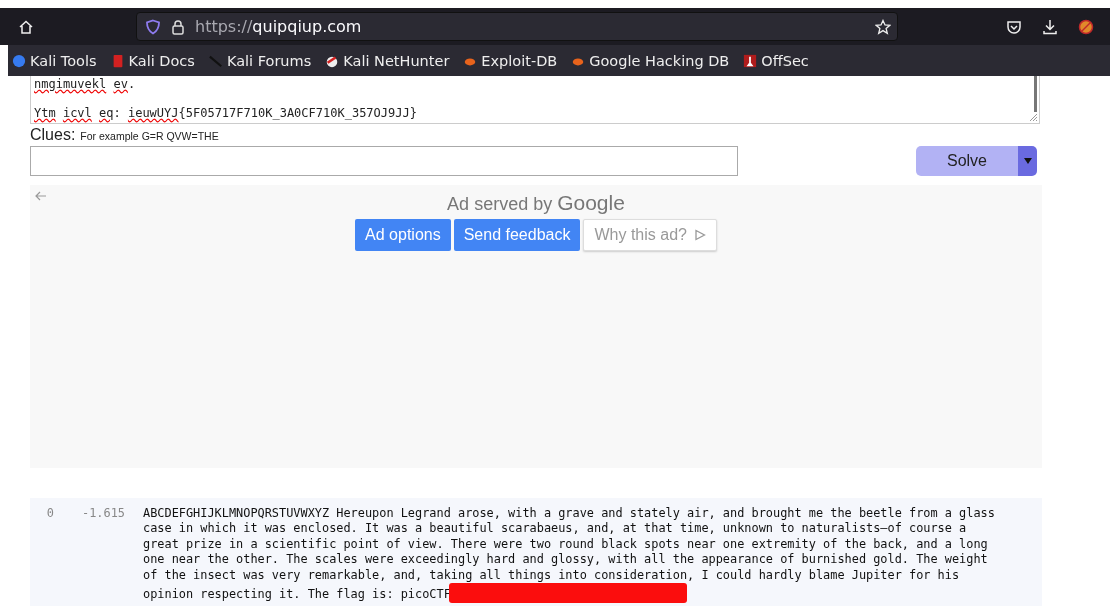  I want to click on bookmark-link: Google Hacking DB, so click(650, 60).